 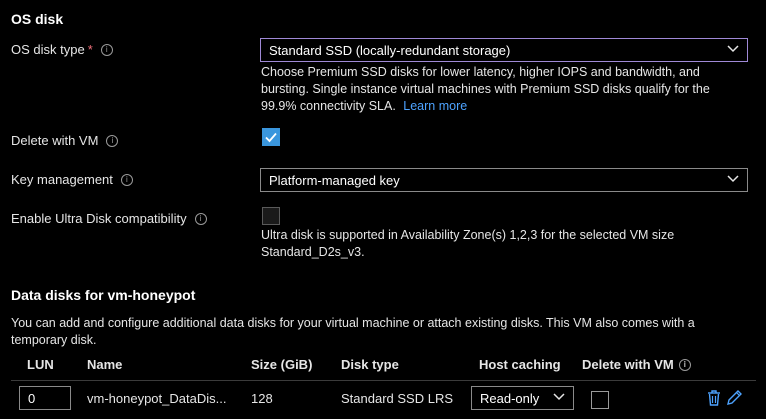 I want to click on ultra-disk-label-row: Enable Ultra Disk compatibility i, so click(x=109, y=218).